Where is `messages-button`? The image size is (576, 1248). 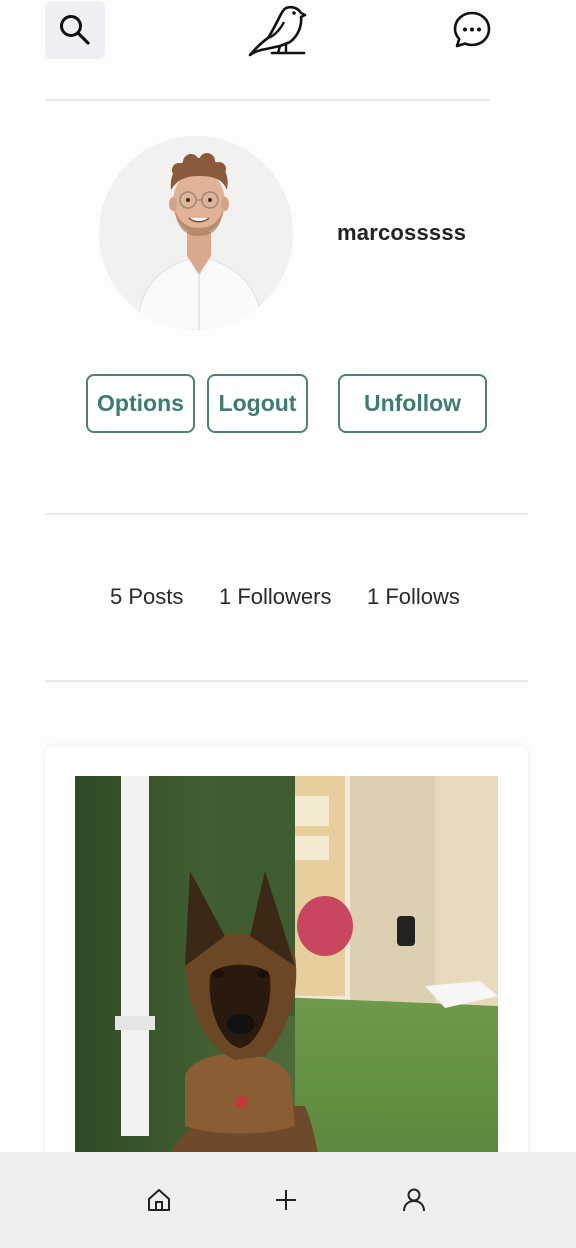 messages-button is located at coordinates (472, 30).